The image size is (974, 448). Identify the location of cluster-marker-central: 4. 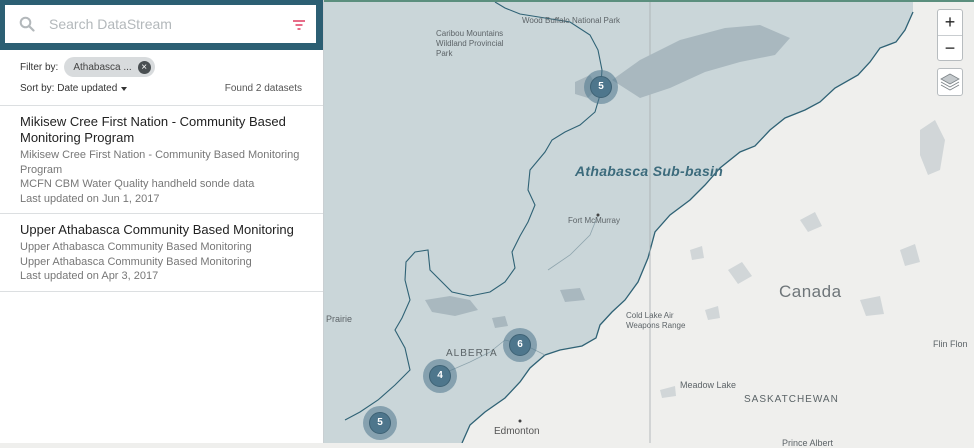
(440, 376).